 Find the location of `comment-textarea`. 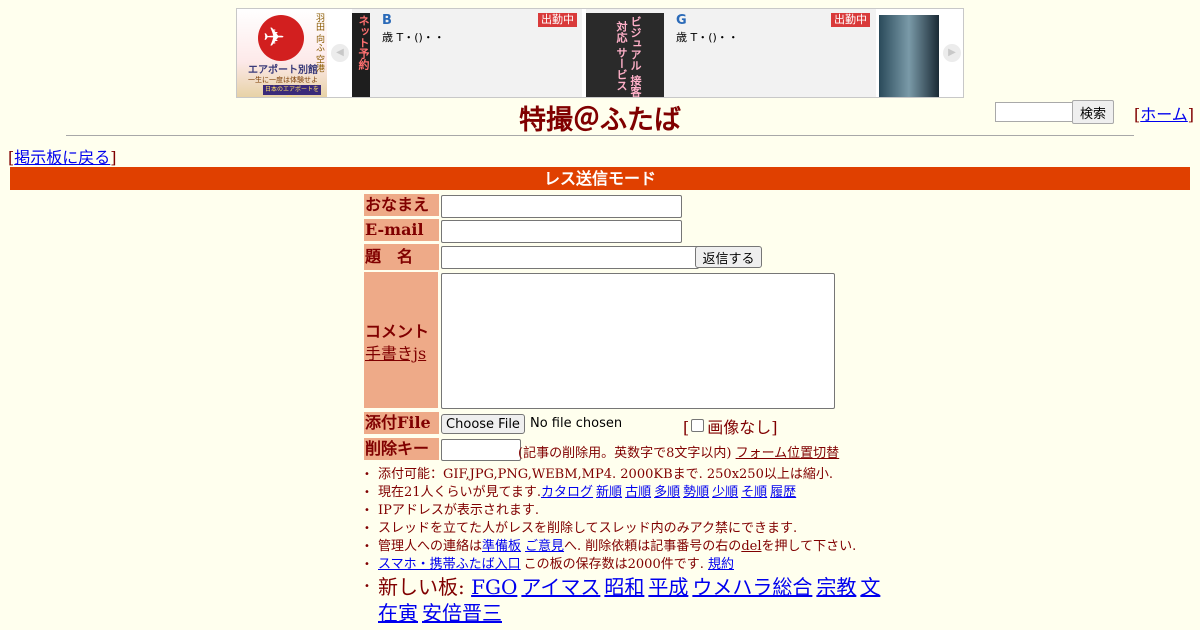

comment-textarea is located at coordinates (638, 341).